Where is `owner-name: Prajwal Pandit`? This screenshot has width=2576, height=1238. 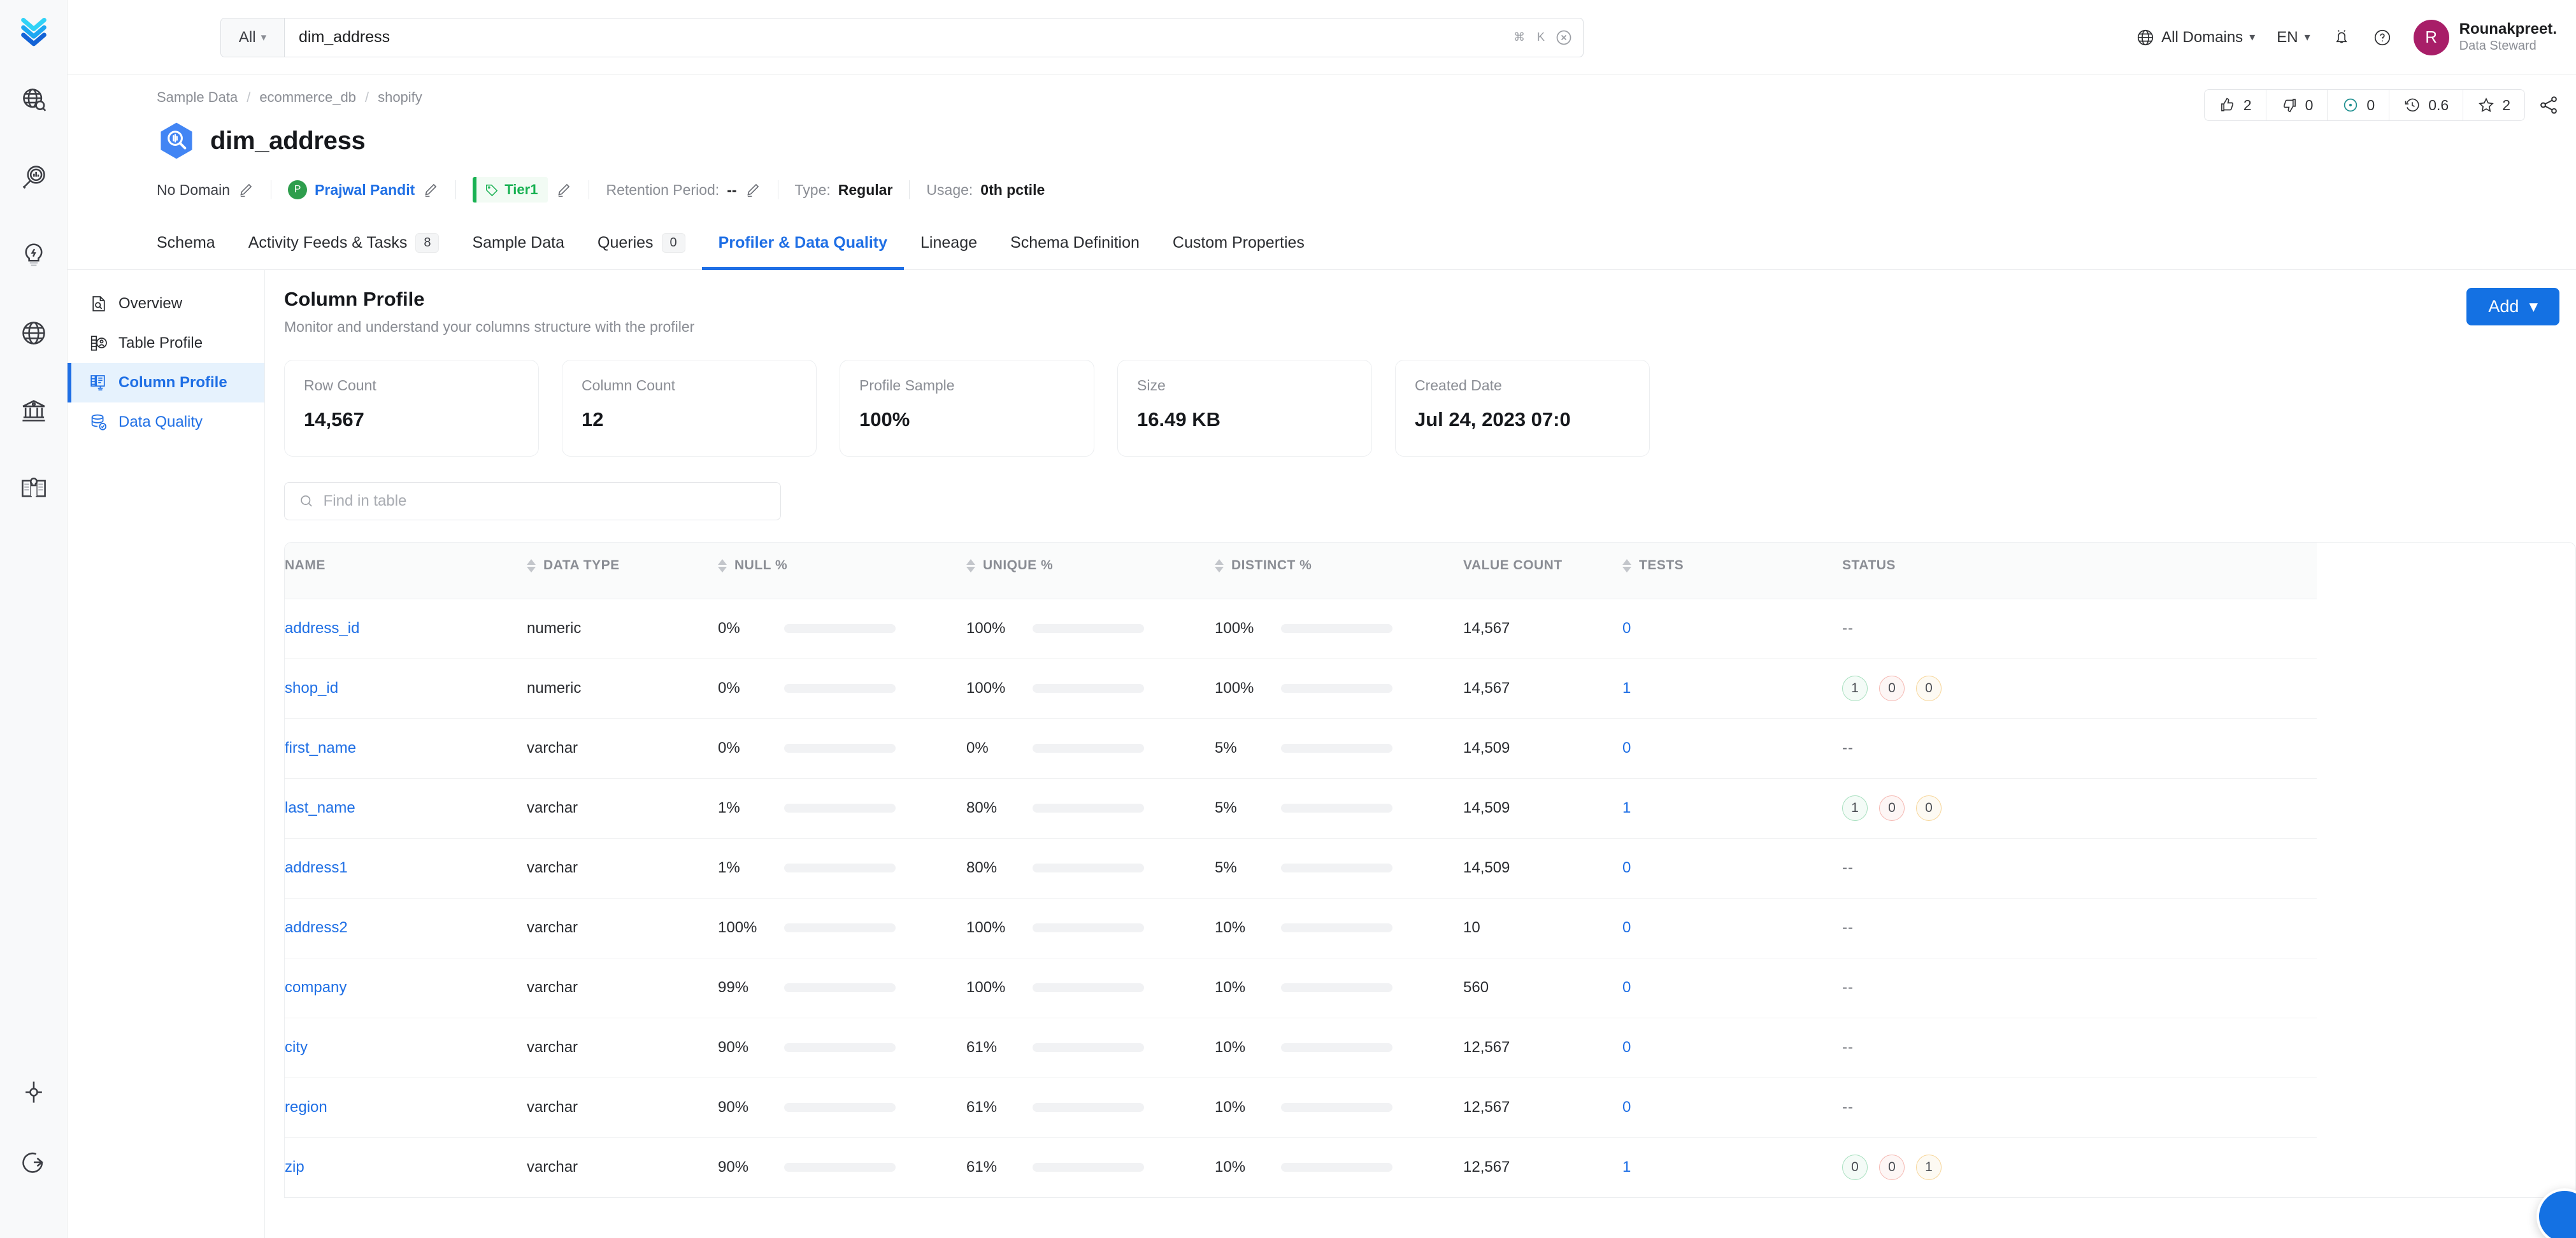 owner-name: Prajwal Pandit is located at coordinates (365, 190).